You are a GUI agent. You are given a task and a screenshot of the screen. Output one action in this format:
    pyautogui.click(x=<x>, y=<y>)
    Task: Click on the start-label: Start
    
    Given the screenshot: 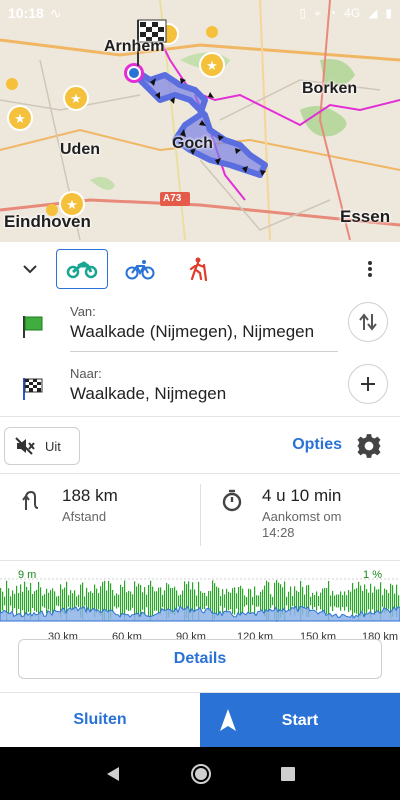 What is the action you would take?
    pyautogui.click(x=300, y=720)
    